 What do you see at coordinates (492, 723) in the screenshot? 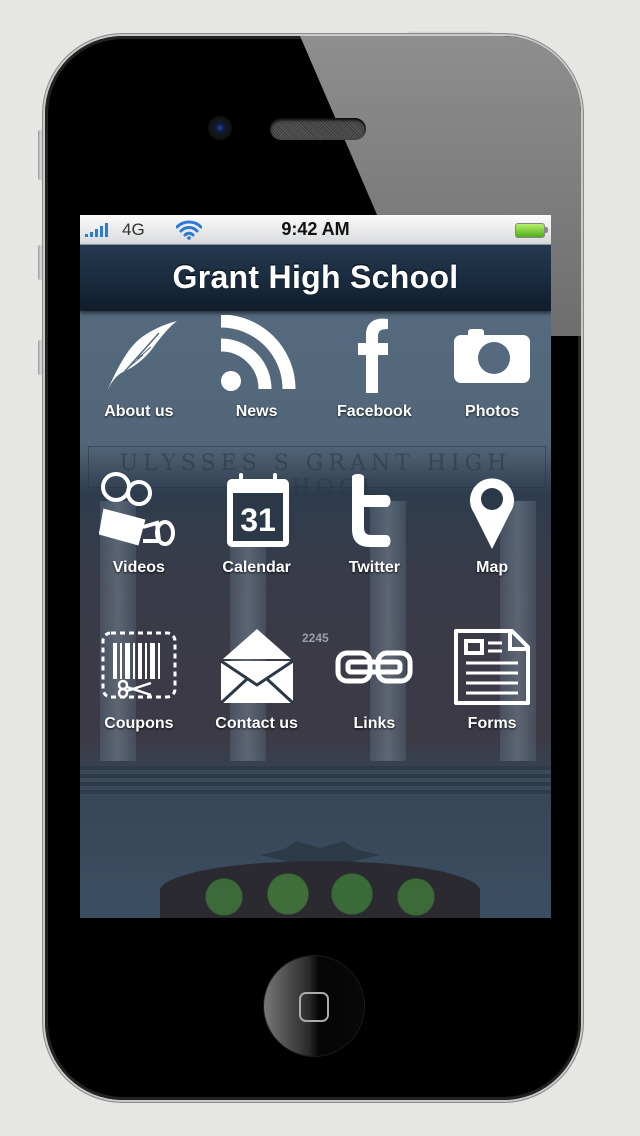
I see `tile-label: Forms` at bounding box center [492, 723].